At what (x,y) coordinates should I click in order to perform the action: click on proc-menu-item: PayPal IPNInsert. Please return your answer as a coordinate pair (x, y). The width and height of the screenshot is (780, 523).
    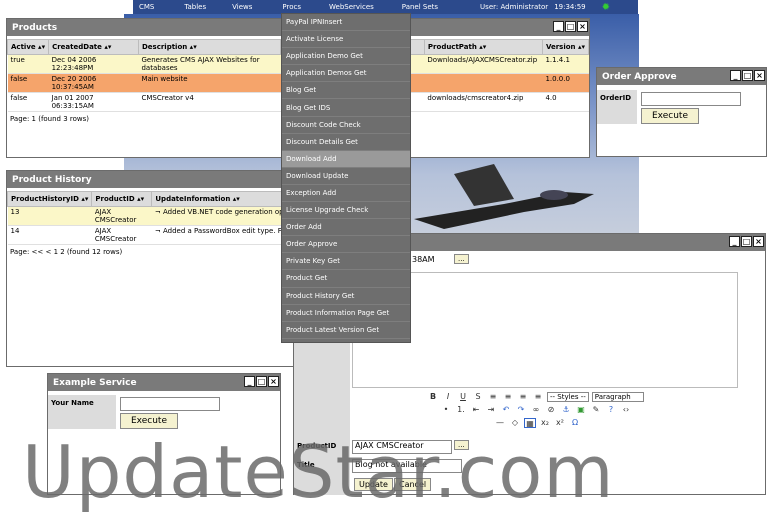
    Looking at the image, I should click on (346, 23).